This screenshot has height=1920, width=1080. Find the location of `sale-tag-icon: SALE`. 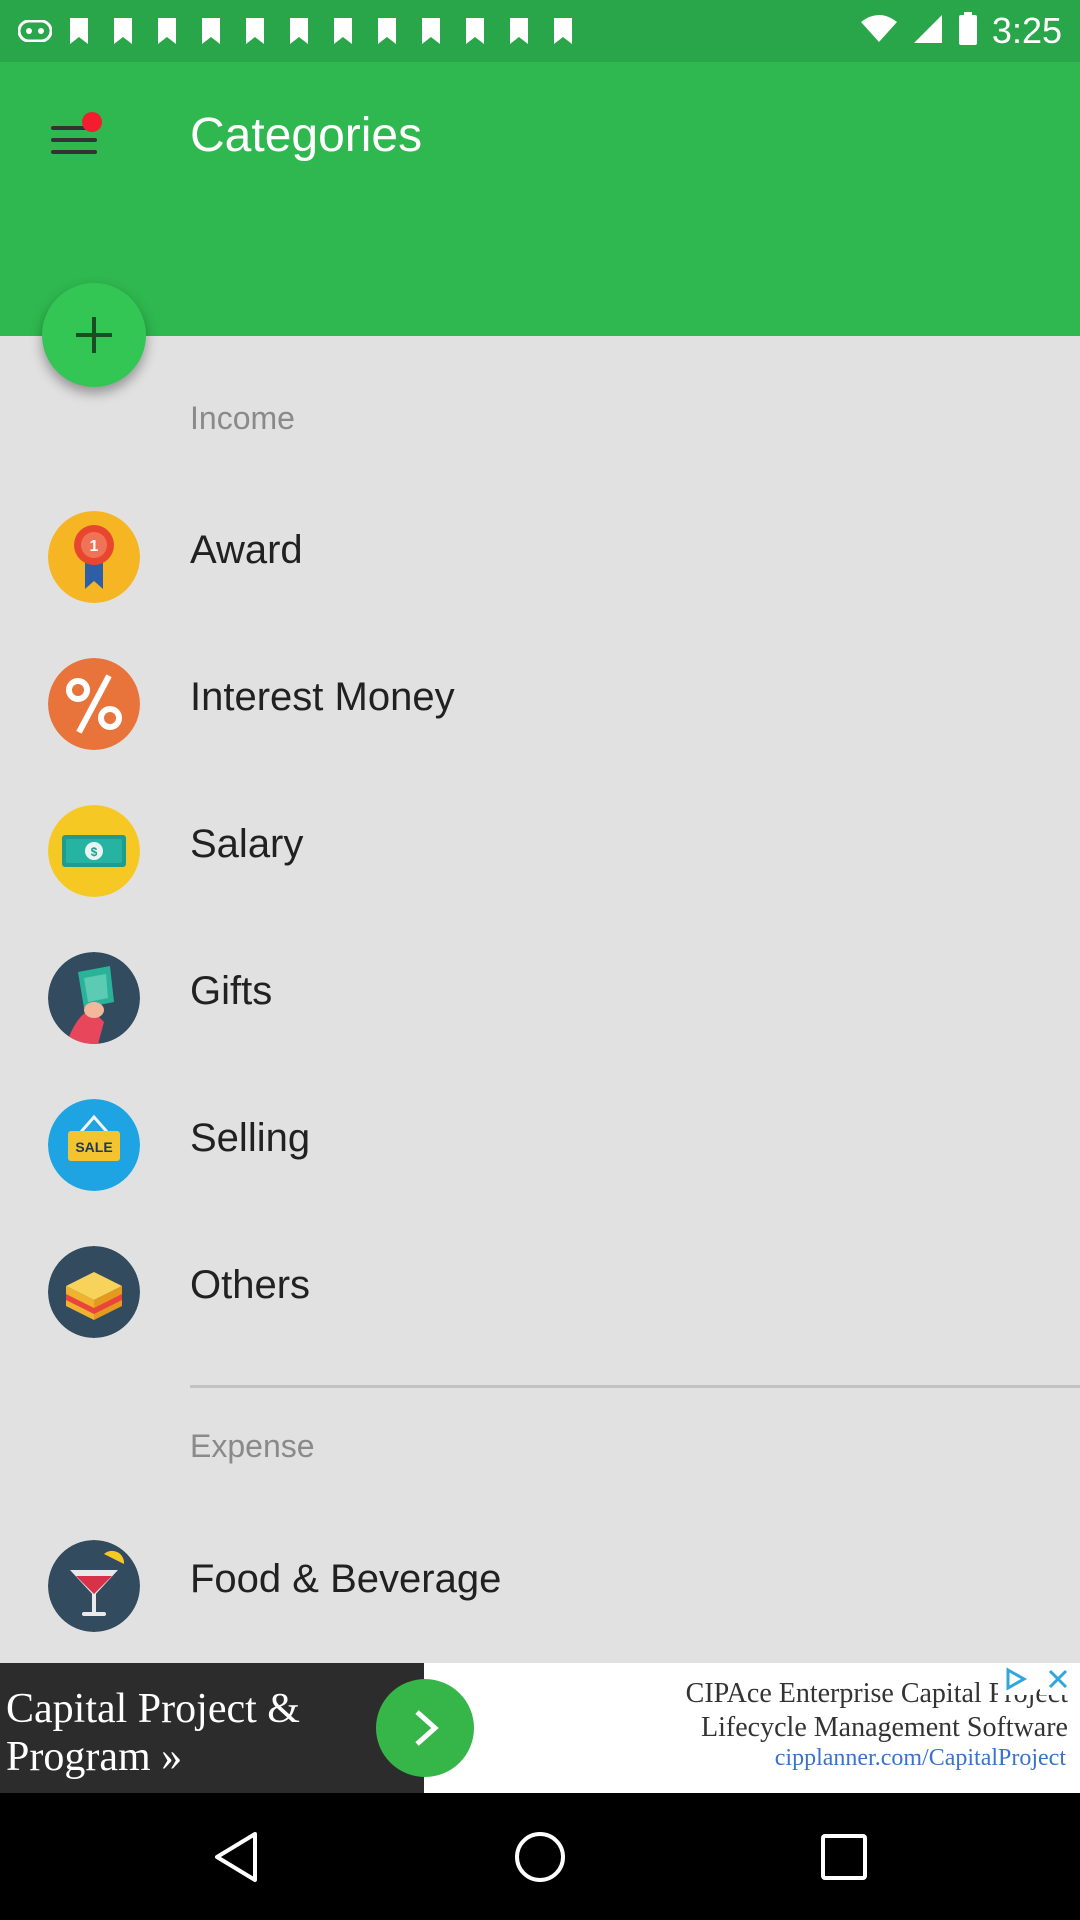

sale-tag-icon: SALE is located at coordinates (94, 1145).